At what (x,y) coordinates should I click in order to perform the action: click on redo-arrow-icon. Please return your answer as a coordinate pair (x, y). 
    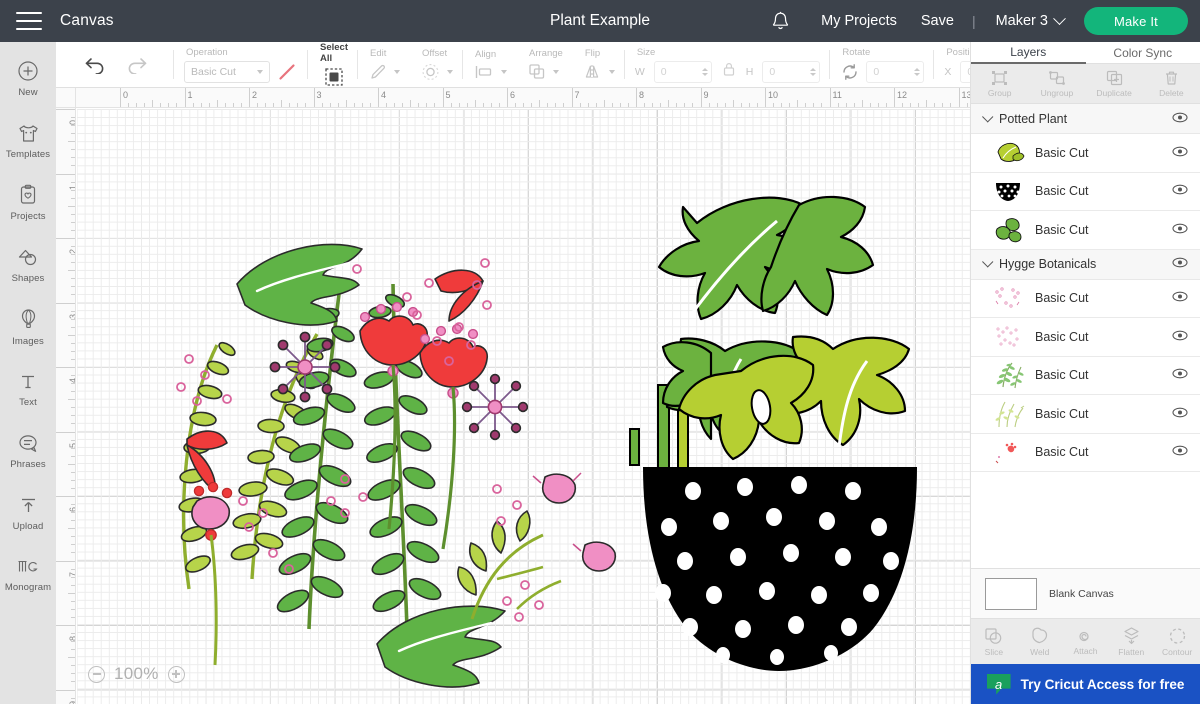
    Looking at the image, I should click on (137, 65).